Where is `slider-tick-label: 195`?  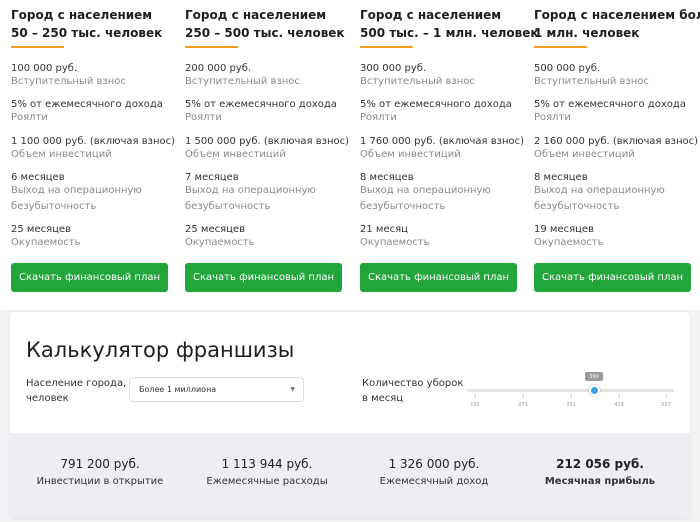 slider-tick-label: 195 is located at coordinates (475, 405).